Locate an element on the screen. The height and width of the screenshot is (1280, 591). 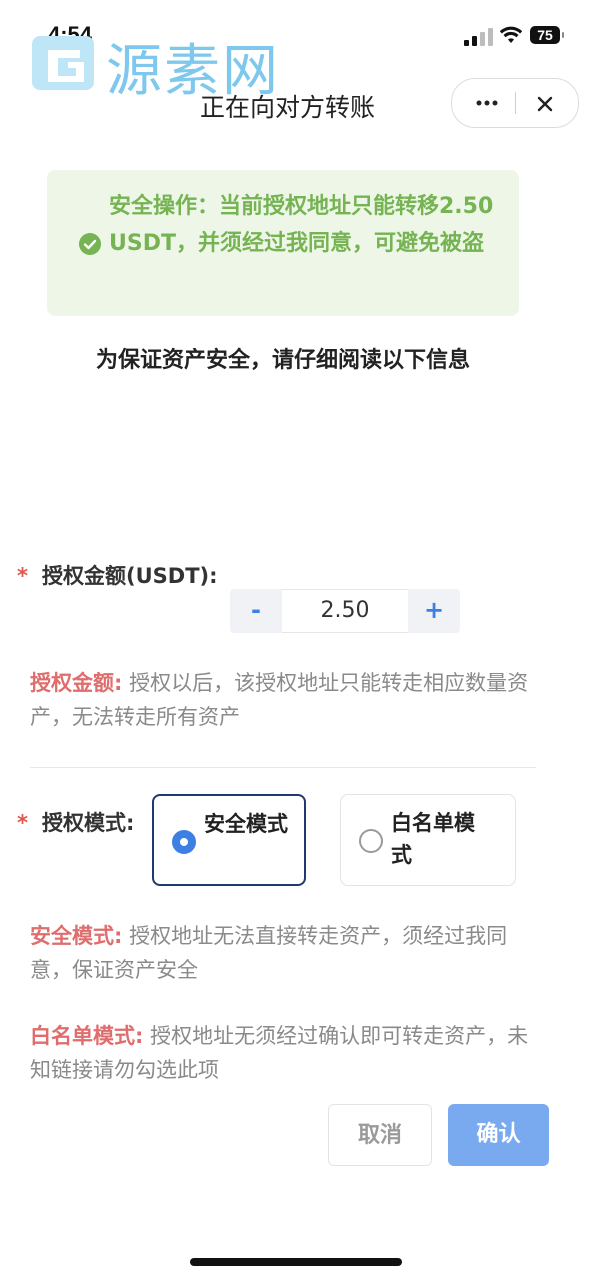
amount-input: 2.50 is located at coordinates (345, 611).